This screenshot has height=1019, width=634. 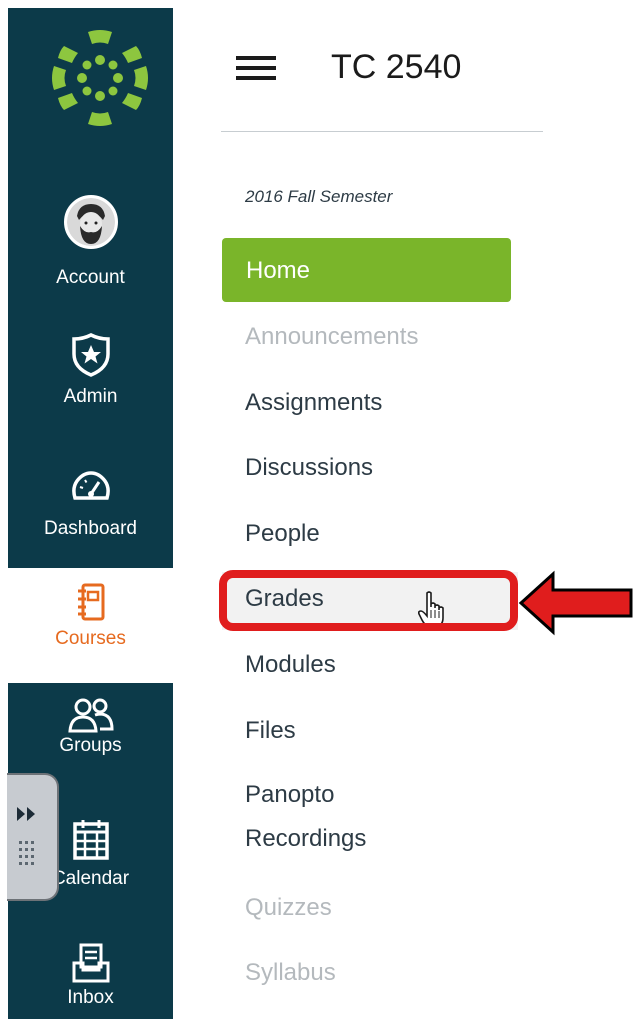 I want to click on shield-star-icon, so click(x=90, y=355).